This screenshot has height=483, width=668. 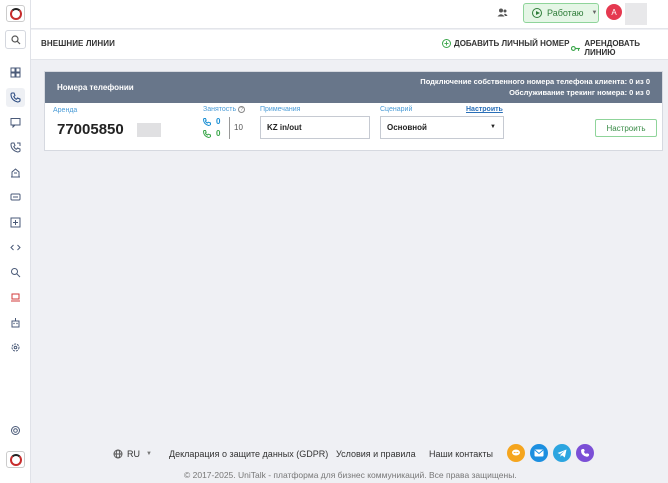 I want to click on sidebar-item-chat, so click(x=15, y=197).